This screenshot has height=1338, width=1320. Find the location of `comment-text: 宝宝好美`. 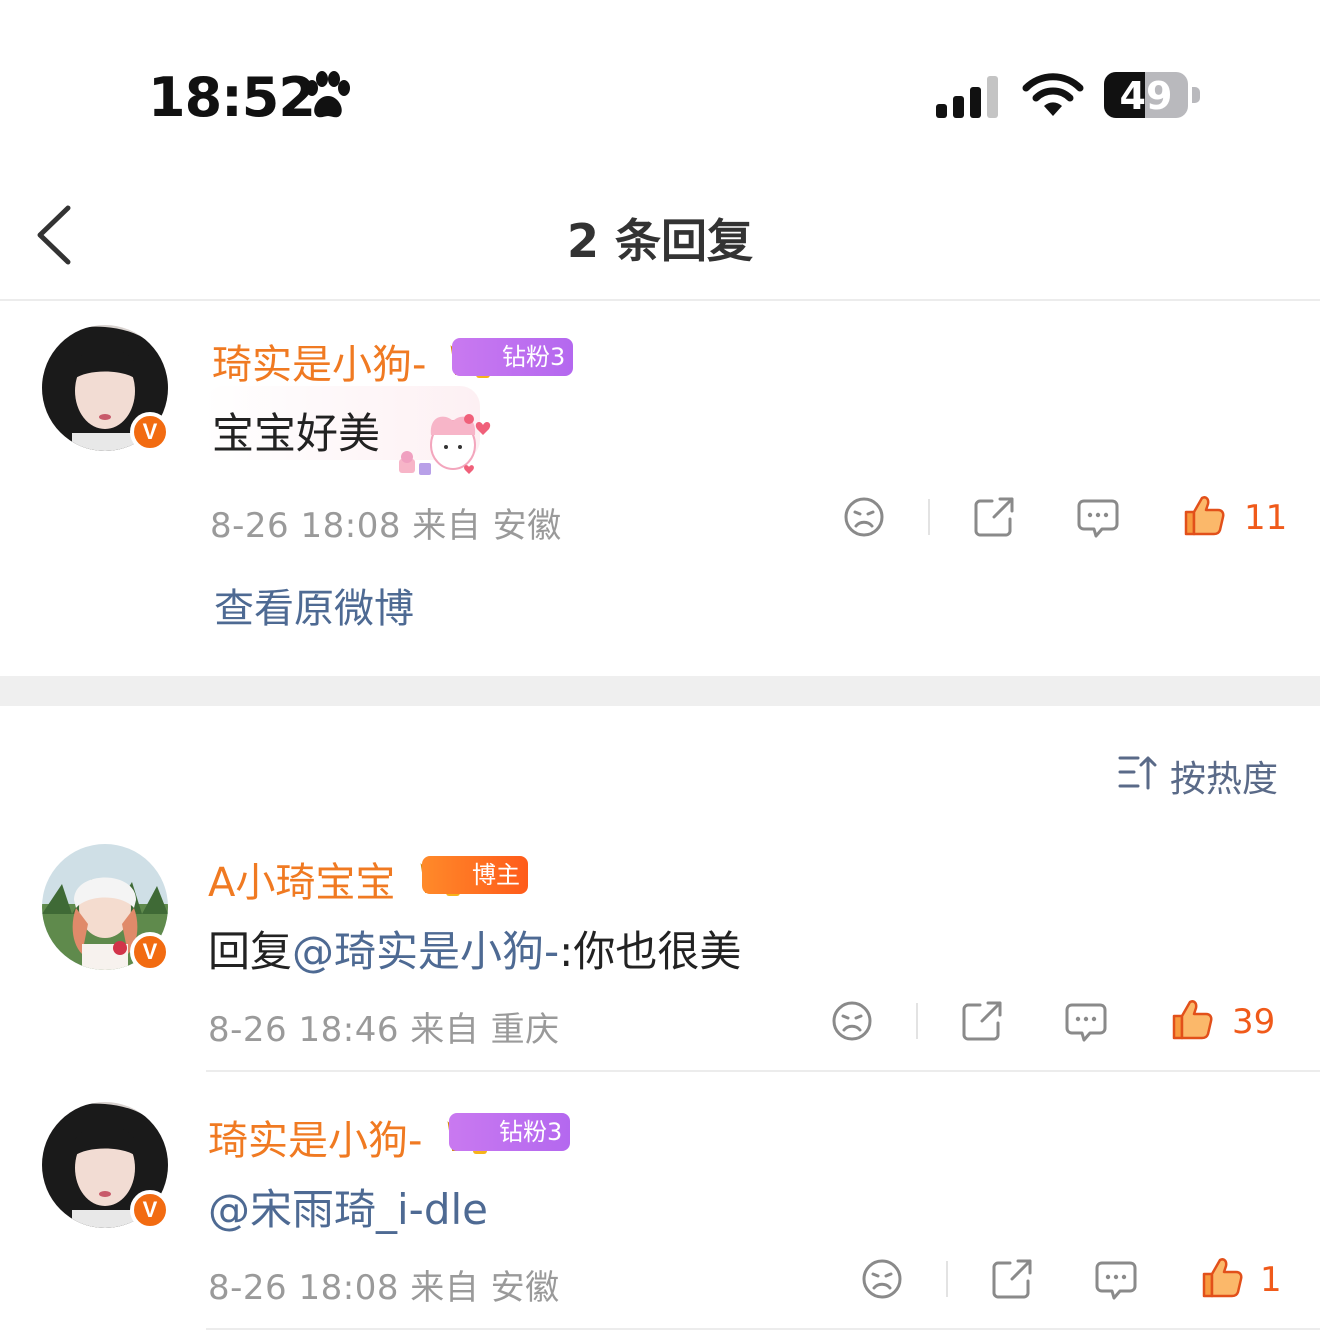

comment-text: 宝宝好美 is located at coordinates (296, 433).